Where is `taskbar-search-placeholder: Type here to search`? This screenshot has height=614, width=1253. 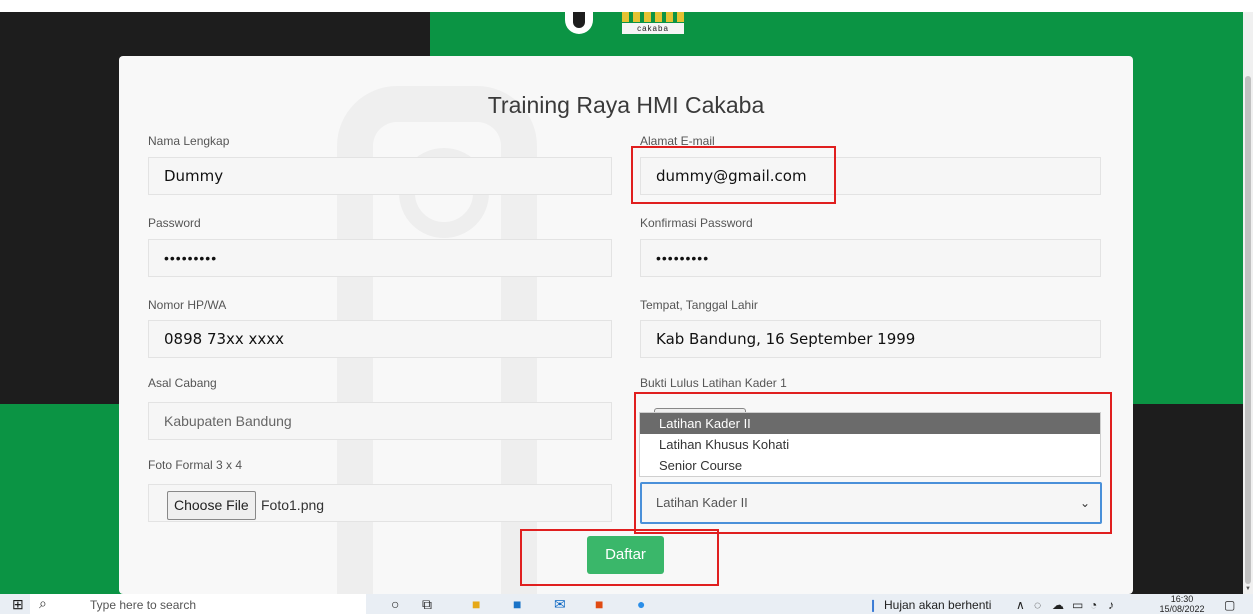
taskbar-search-placeholder: Type here to search is located at coordinates (143, 605).